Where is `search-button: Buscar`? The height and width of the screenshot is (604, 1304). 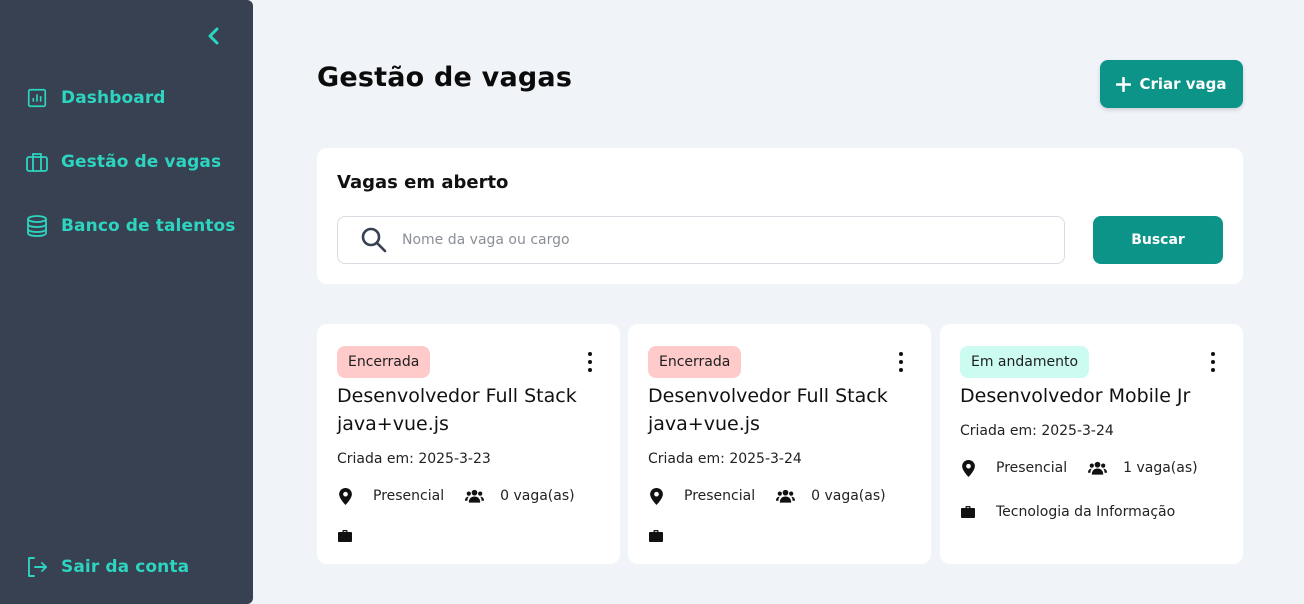 search-button: Buscar is located at coordinates (1158, 240).